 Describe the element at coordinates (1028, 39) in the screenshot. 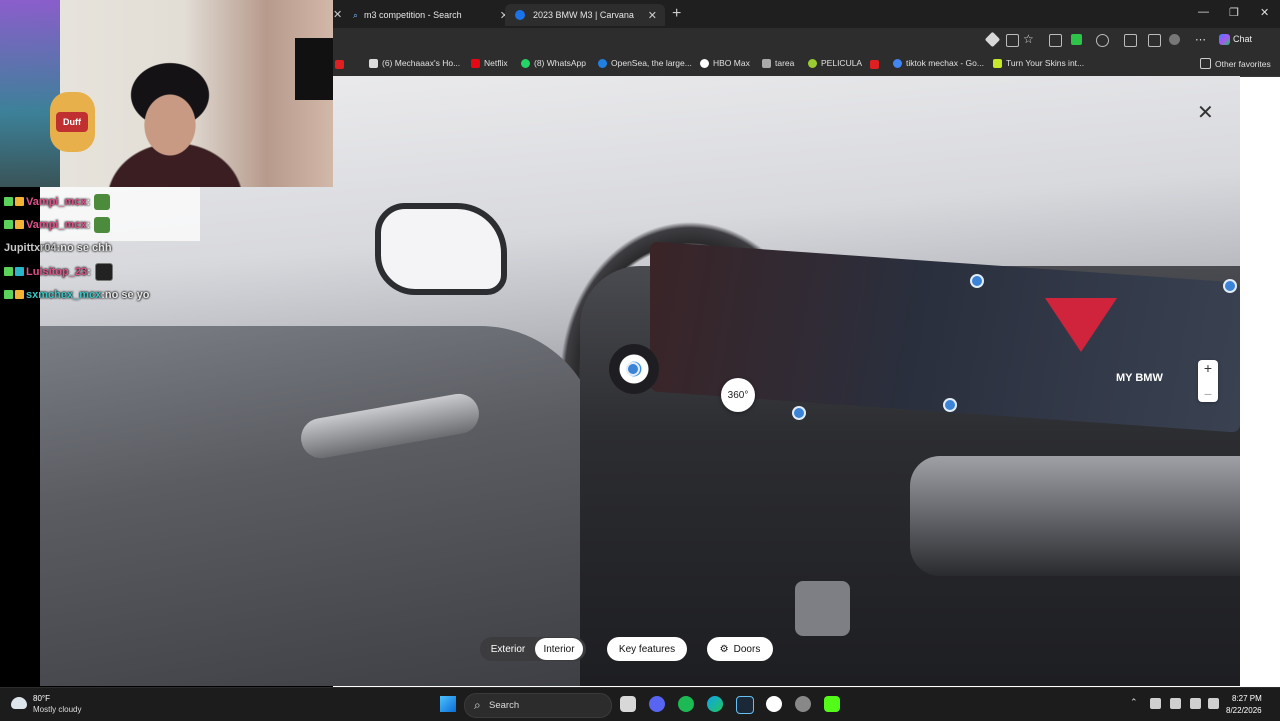

I see `favorite-star-icon: ☆` at that location.